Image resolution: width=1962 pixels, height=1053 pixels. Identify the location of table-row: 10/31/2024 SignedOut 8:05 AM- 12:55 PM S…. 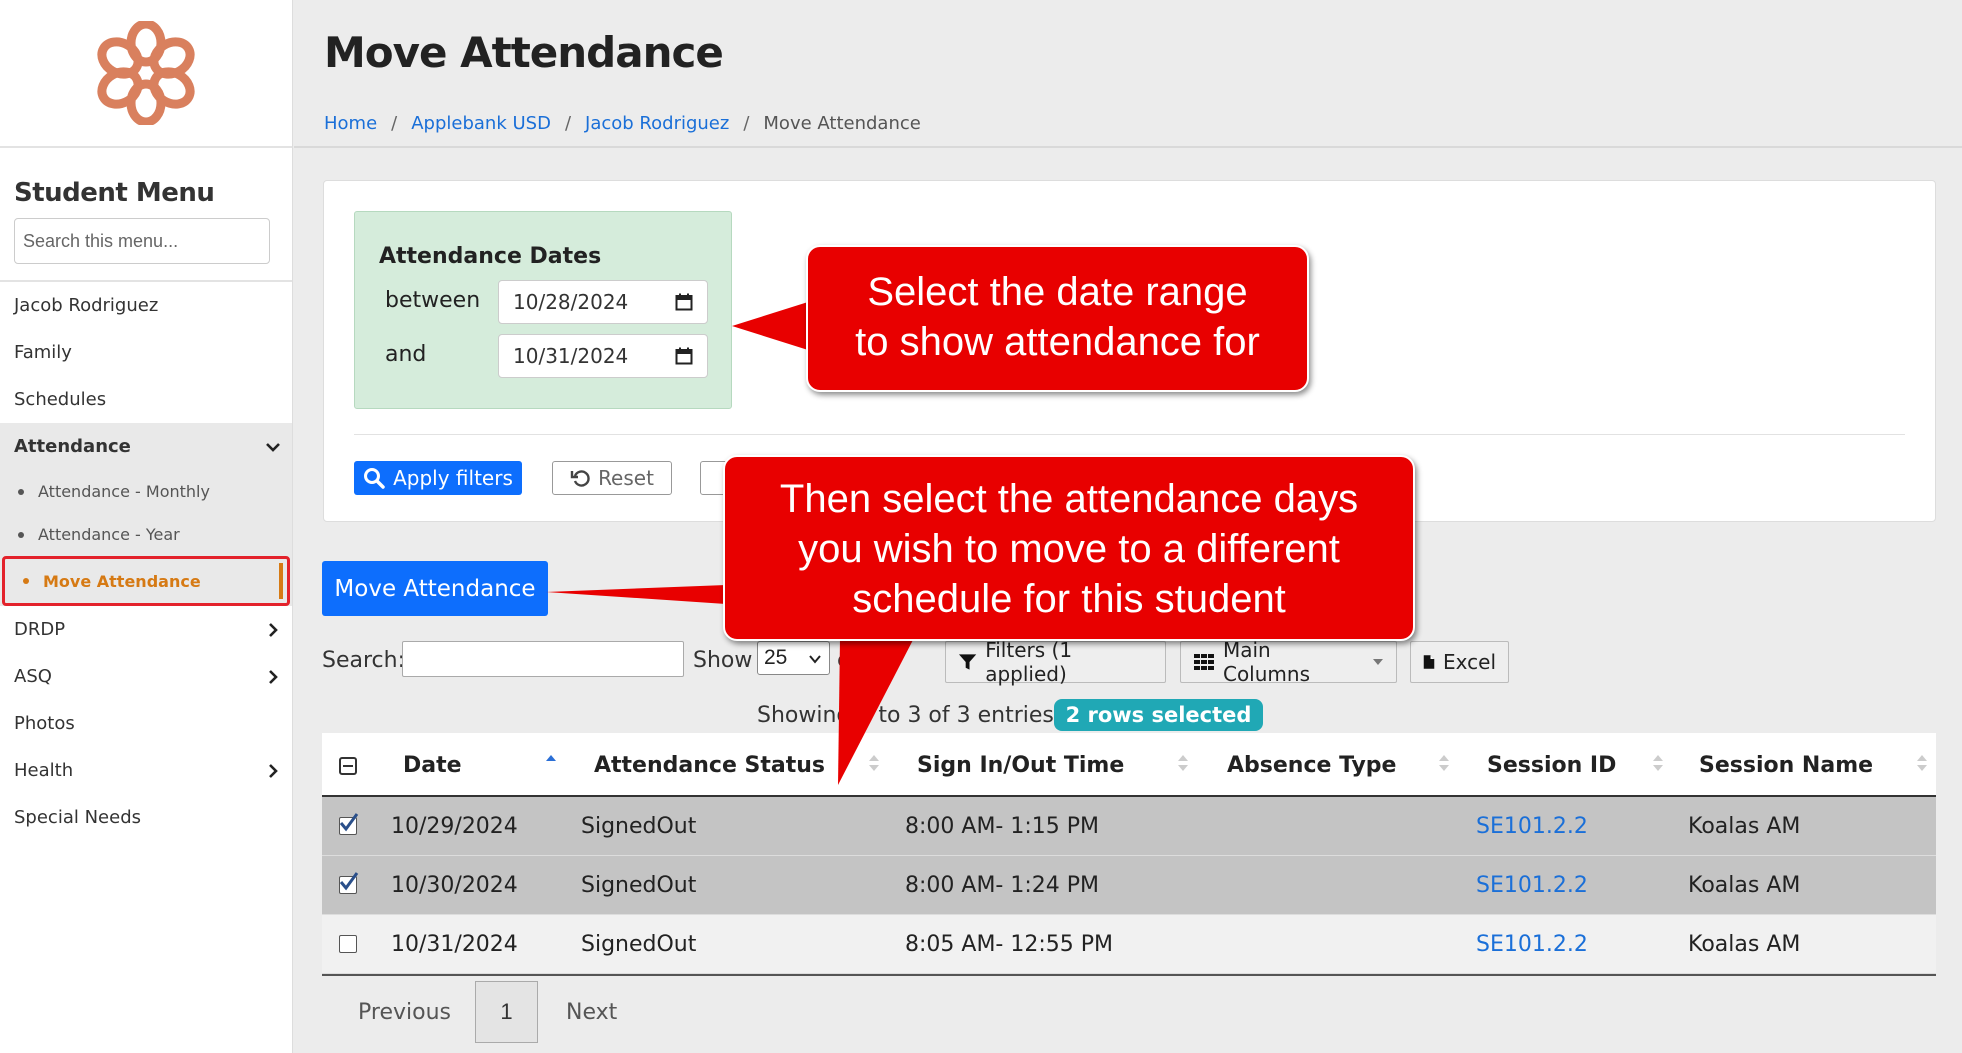
(1129, 944).